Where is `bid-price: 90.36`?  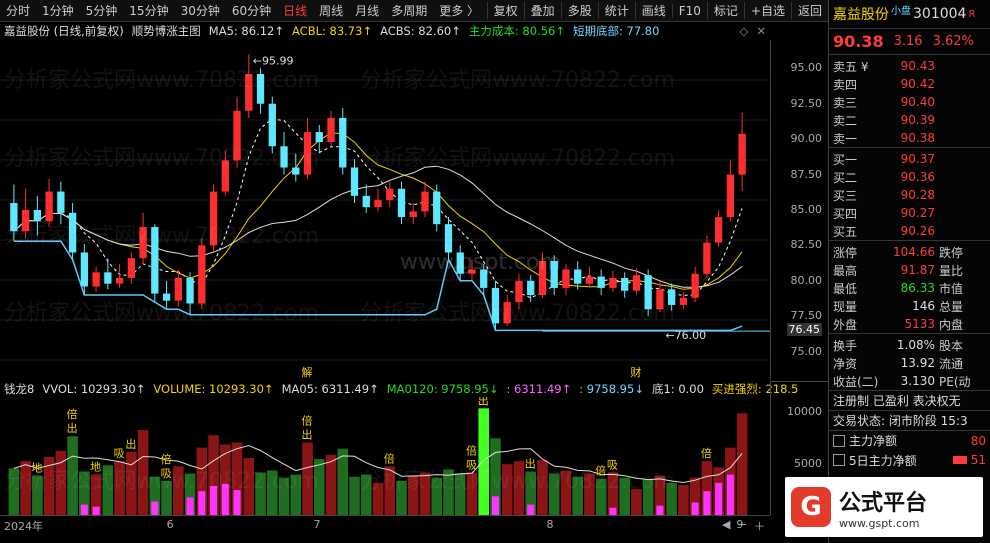
bid-price: 90.36 is located at coordinates (908, 177).